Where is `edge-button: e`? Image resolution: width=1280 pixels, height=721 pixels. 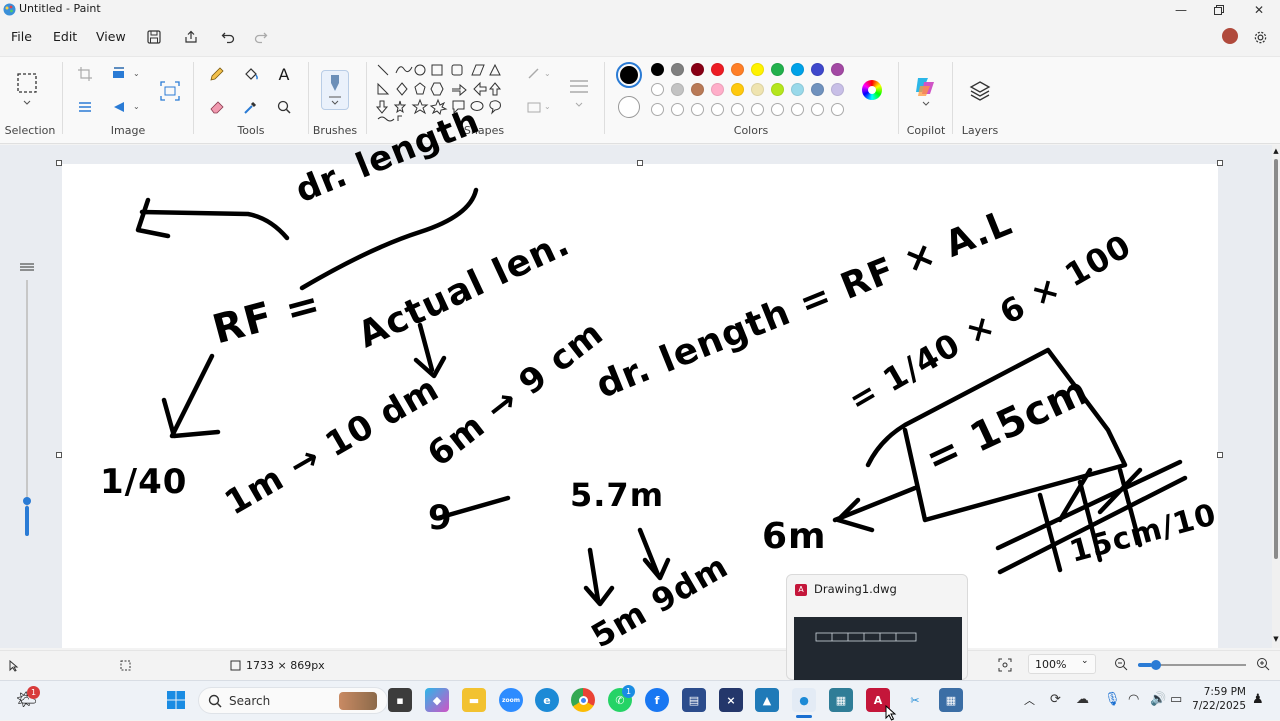
edge-button: e is located at coordinates (547, 700).